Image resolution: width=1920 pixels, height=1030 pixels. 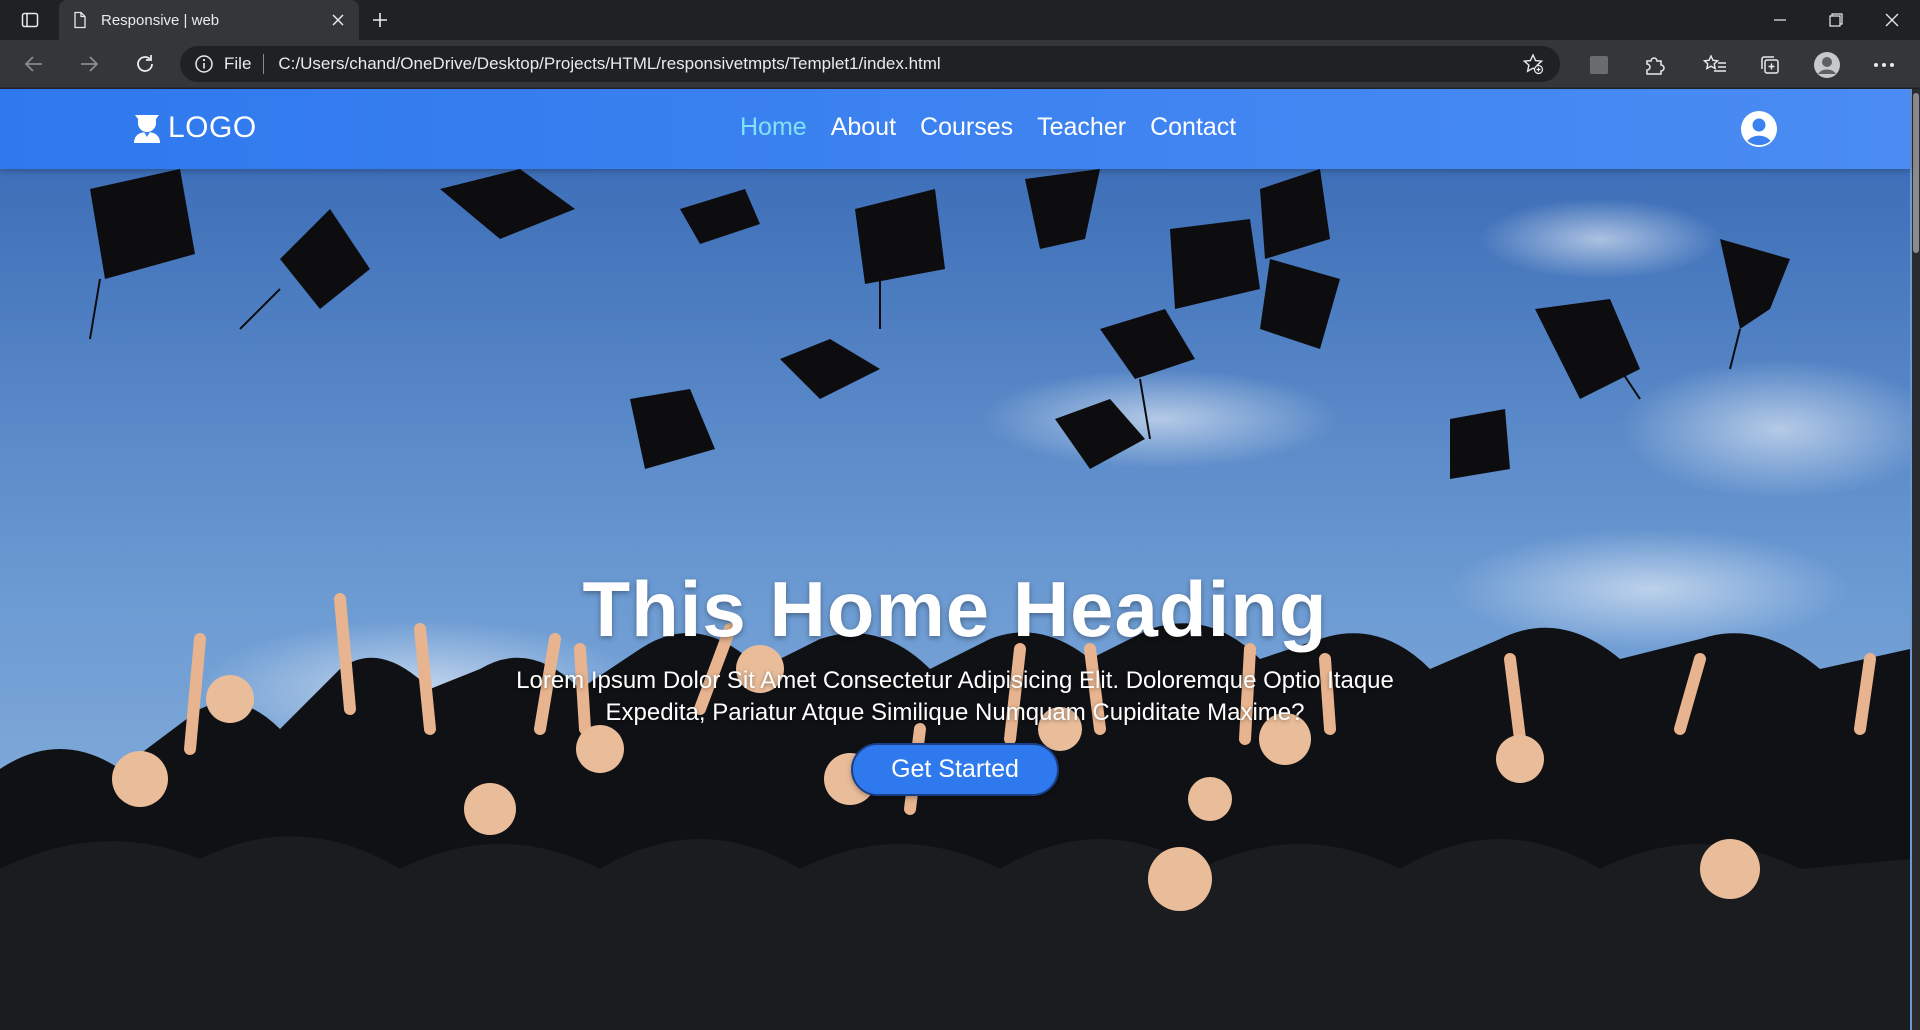 What do you see at coordinates (1770, 65) in the screenshot?
I see `collections-icon` at bounding box center [1770, 65].